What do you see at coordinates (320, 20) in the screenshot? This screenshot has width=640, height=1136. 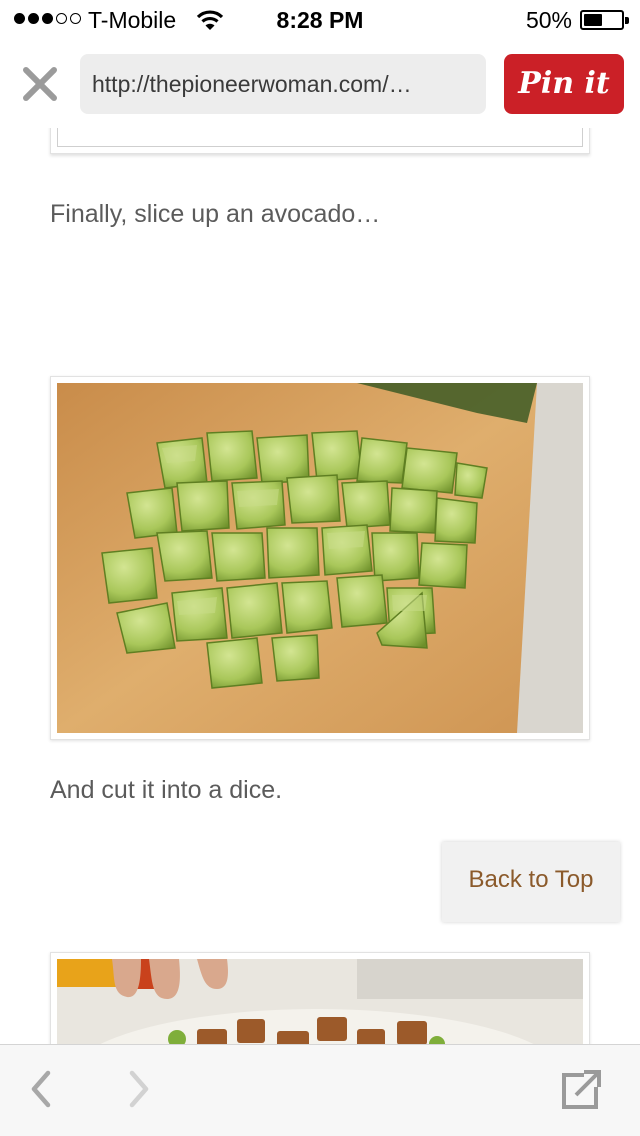 I see `status-bar: T-Mobile 8:28 PM 50%` at bounding box center [320, 20].